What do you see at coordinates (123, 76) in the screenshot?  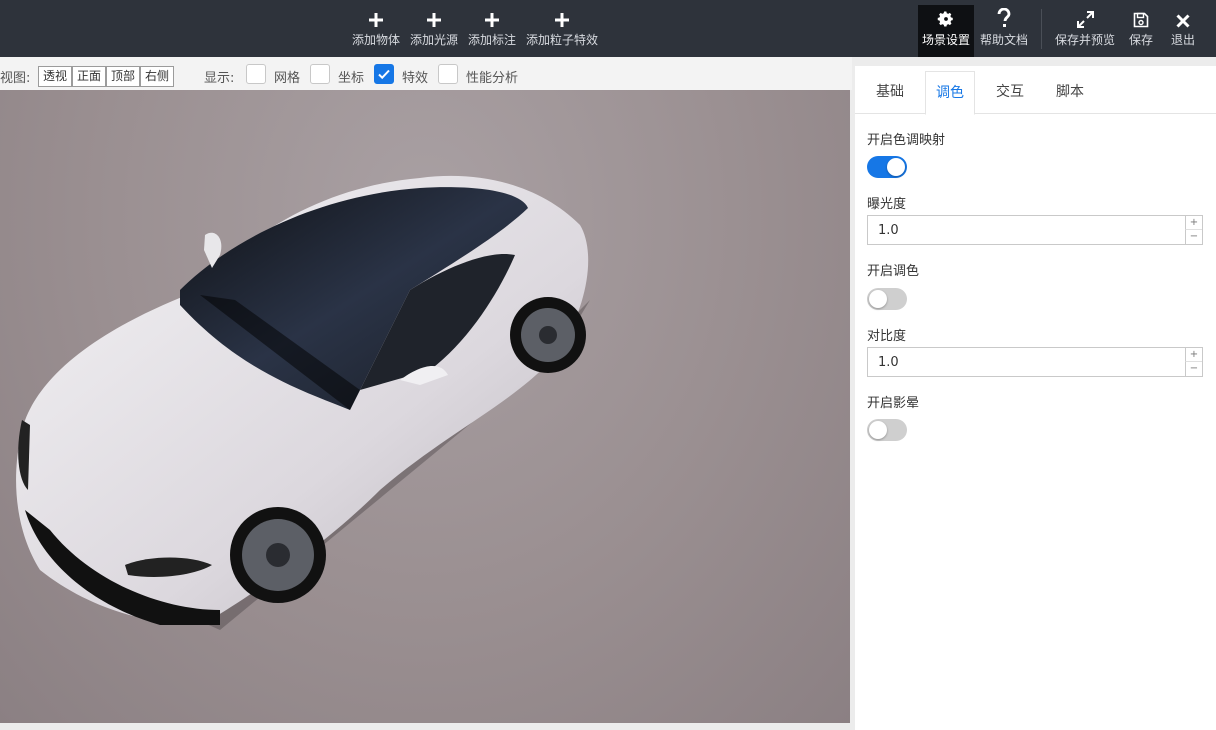 I see `view-top-button: 顶部` at bounding box center [123, 76].